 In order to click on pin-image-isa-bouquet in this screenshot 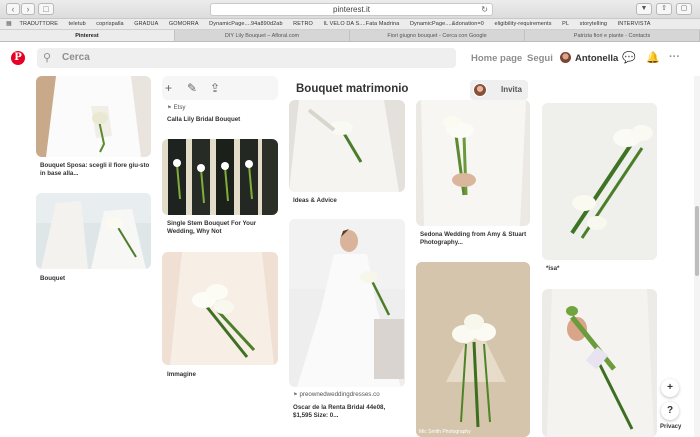, I will do `click(599, 181)`.